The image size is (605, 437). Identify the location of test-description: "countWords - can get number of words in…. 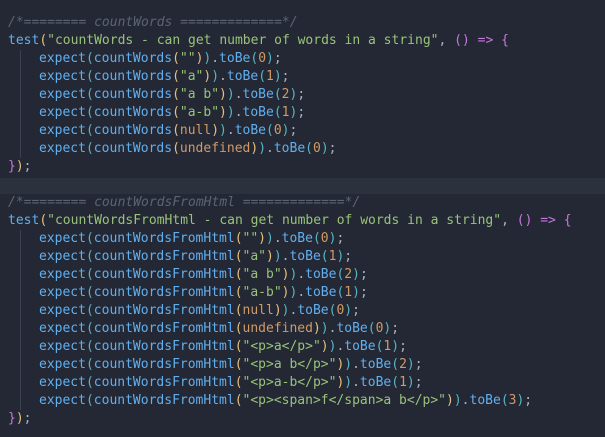
(243, 40).